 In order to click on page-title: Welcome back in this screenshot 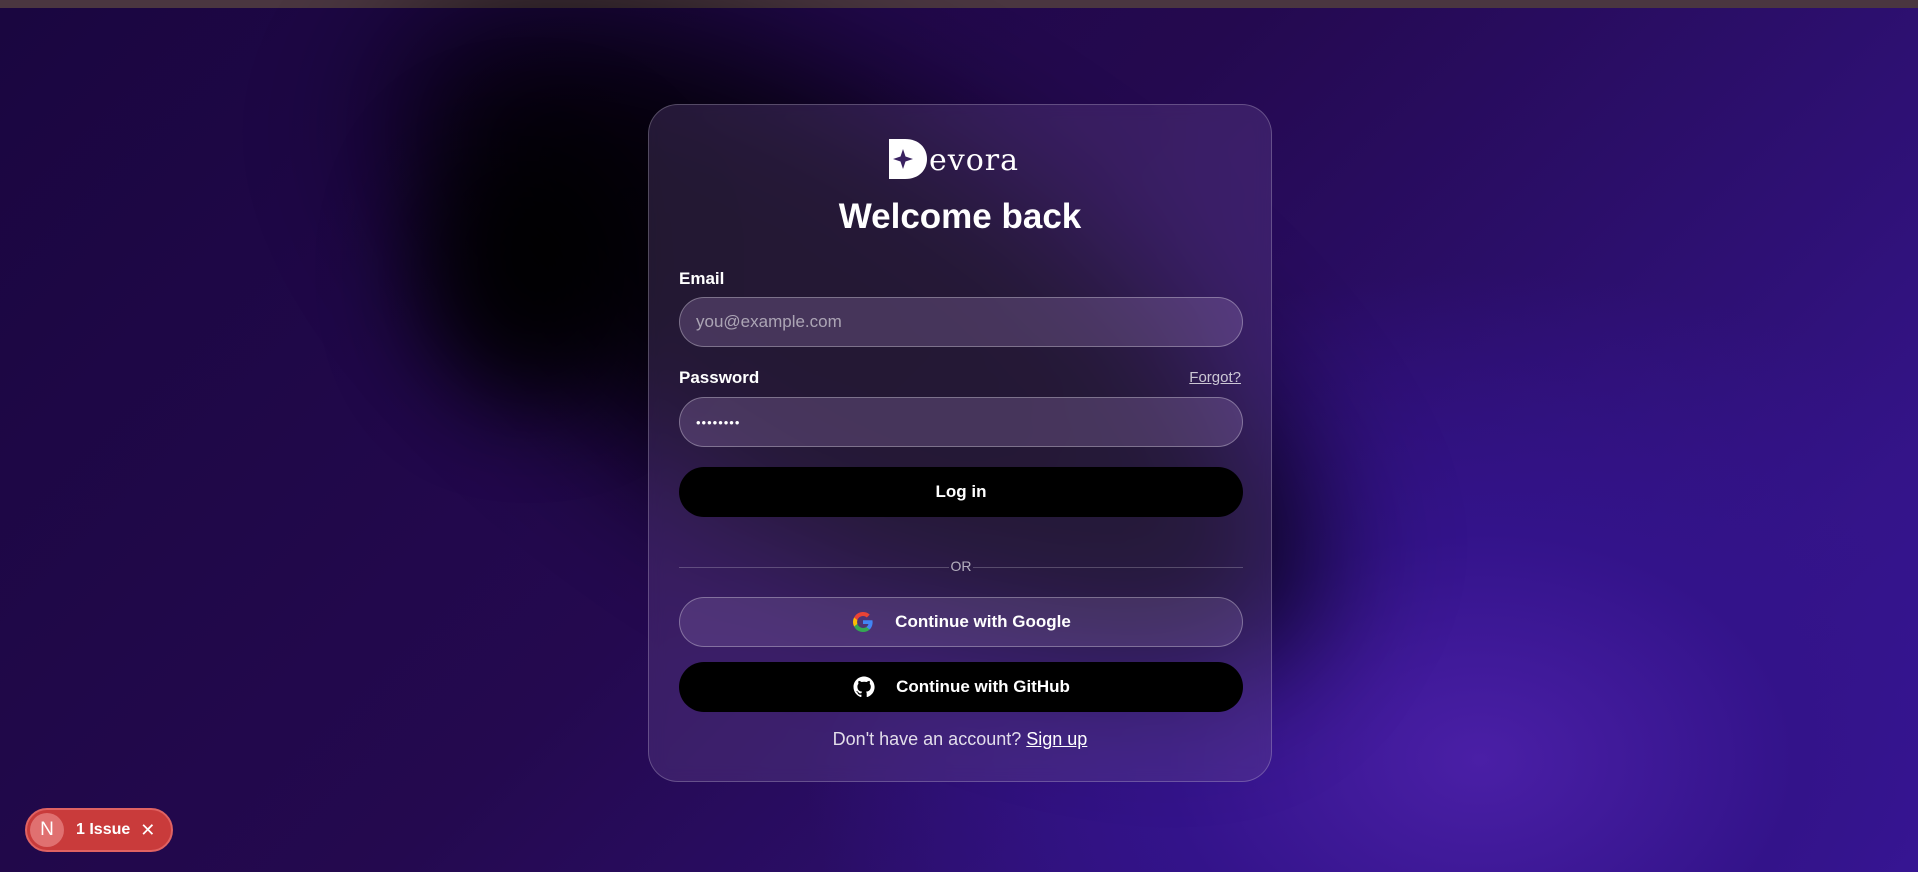, I will do `click(960, 216)`.